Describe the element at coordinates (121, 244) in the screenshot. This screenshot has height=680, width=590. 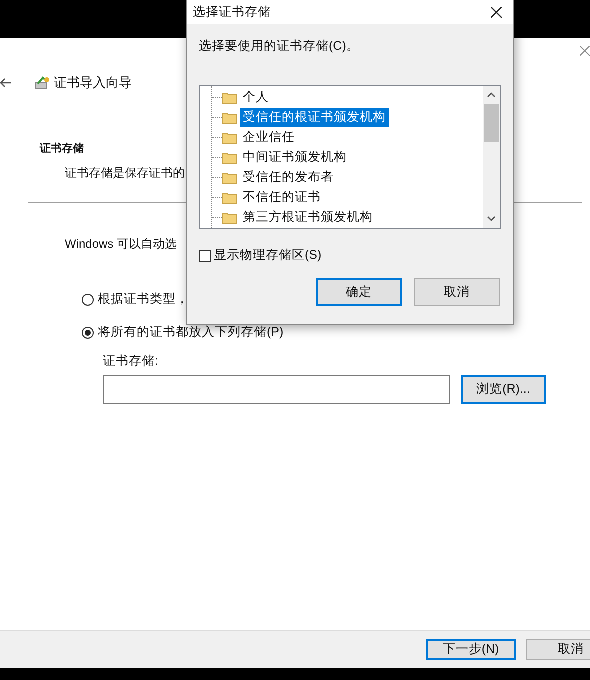
I see `intro-text: Windows 可以自动选` at that location.